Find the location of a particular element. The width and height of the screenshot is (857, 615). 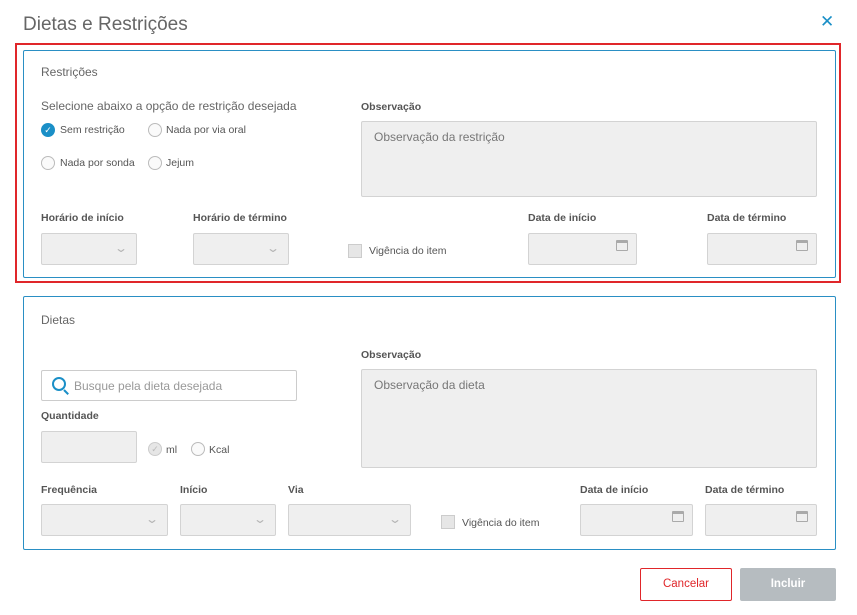

dietas-title: Dietas is located at coordinates (58, 320).